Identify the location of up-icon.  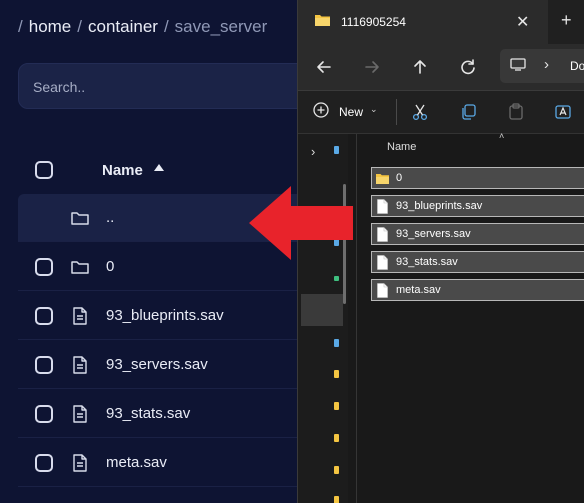
(420, 67).